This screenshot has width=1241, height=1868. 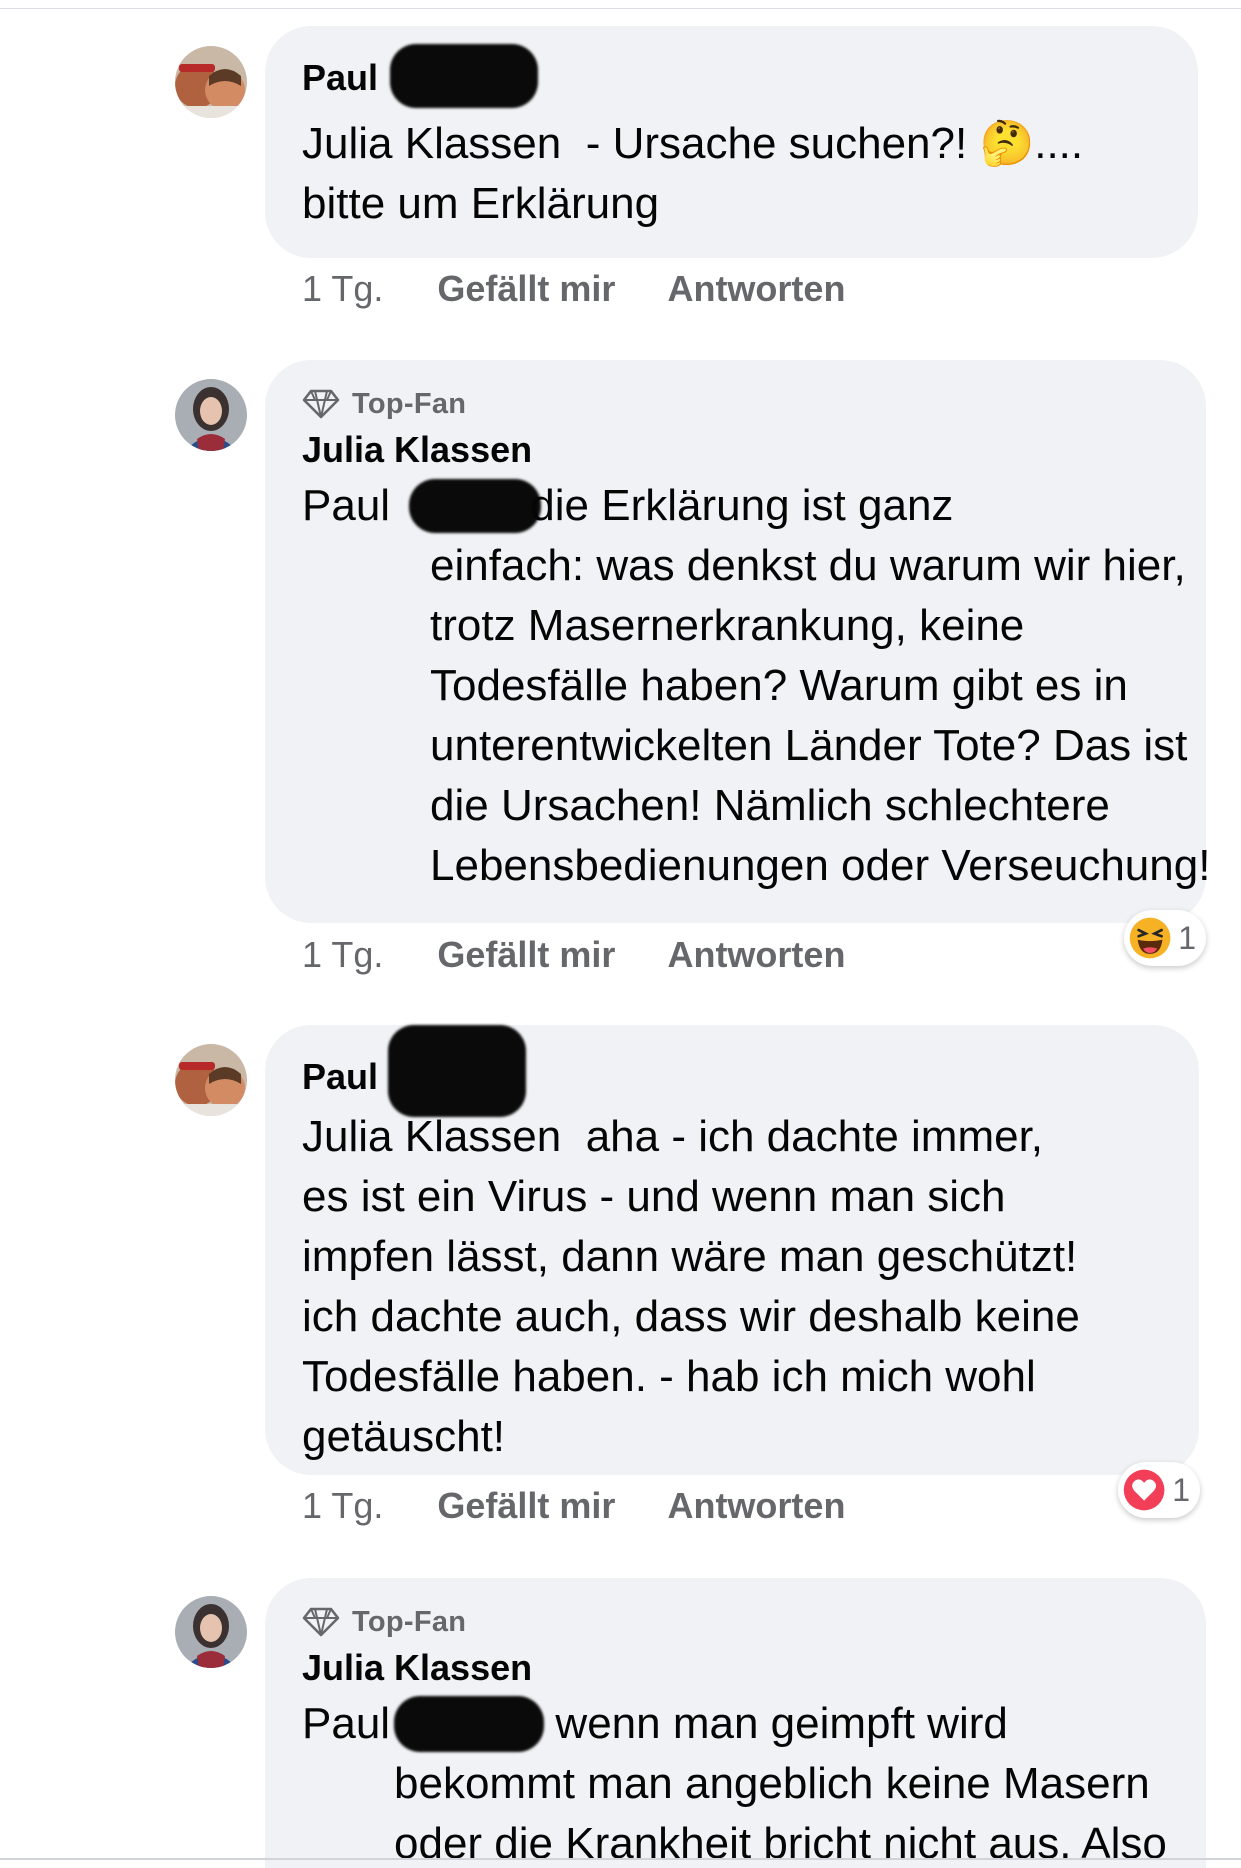 I want to click on haha-reaction-icon, so click(x=1150, y=938).